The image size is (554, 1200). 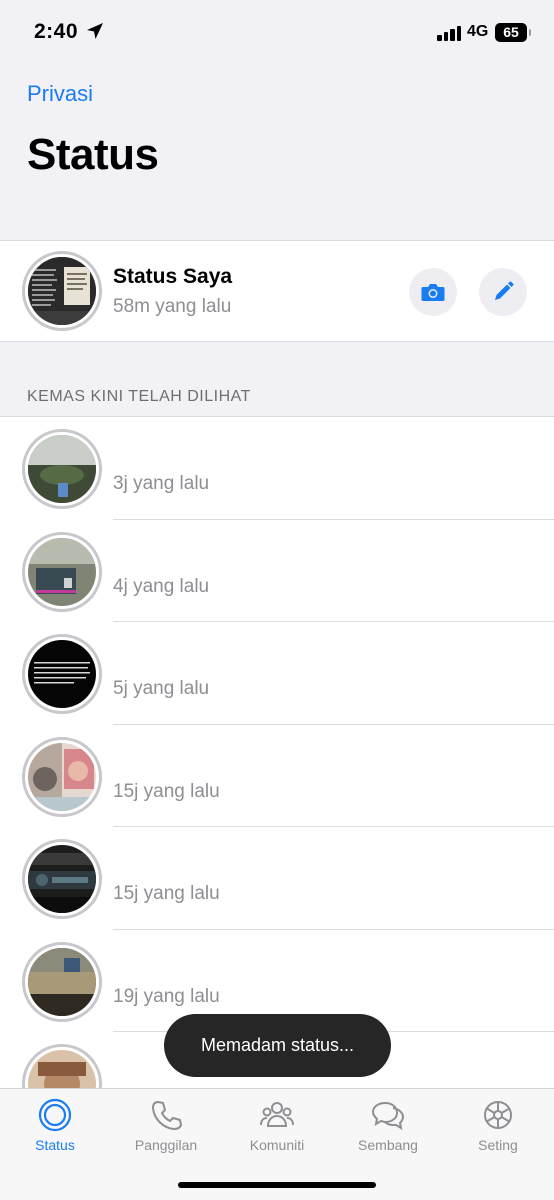 What do you see at coordinates (55, 1145) in the screenshot?
I see `tab-label: Status` at bounding box center [55, 1145].